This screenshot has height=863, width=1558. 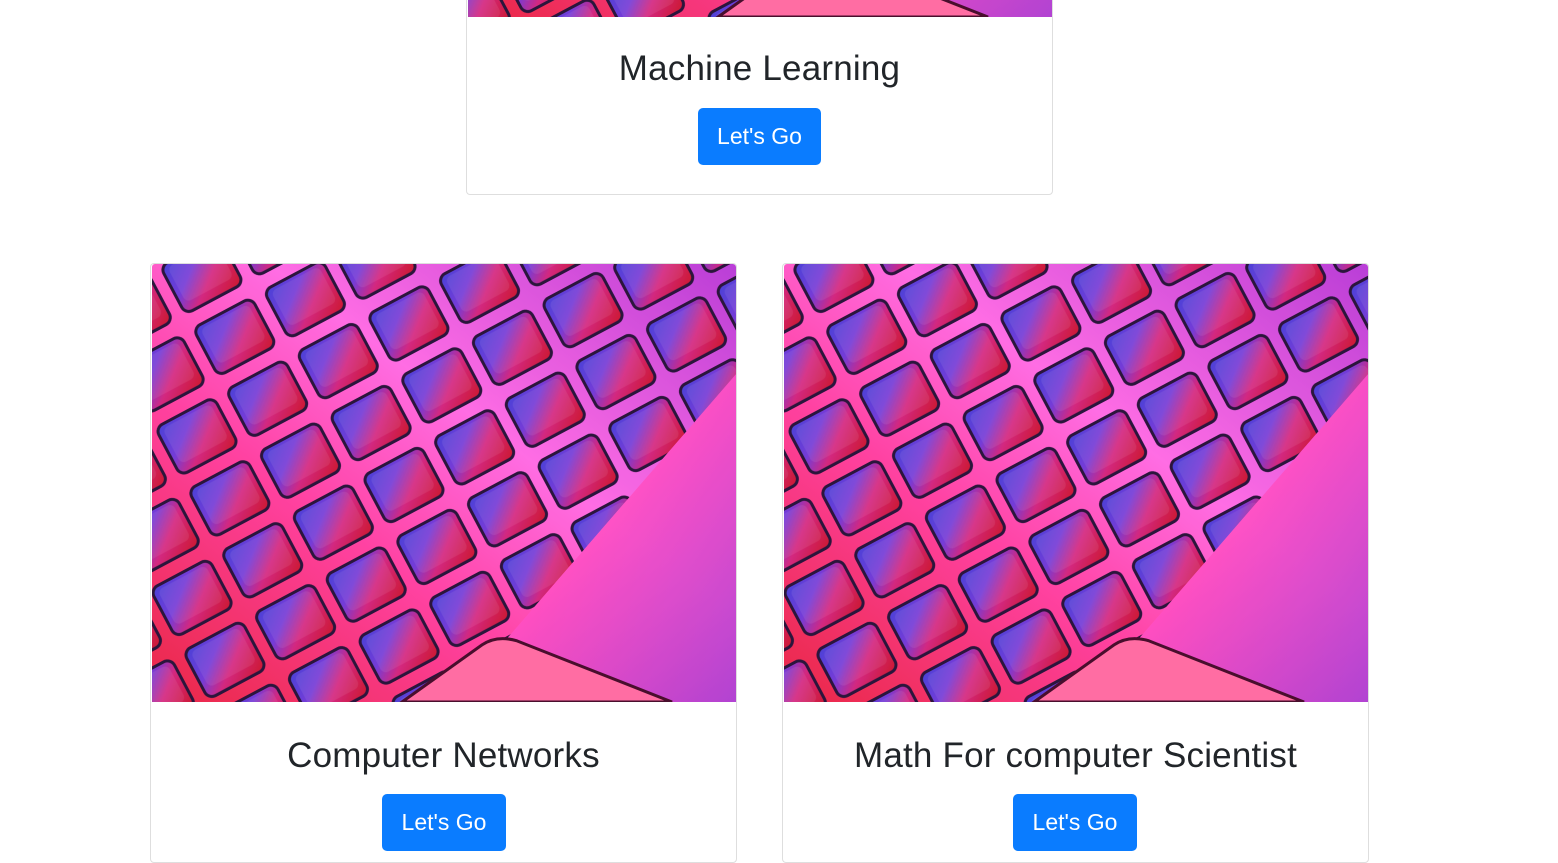 I want to click on card-title: Computer Networks, so click(x=443, y=755).